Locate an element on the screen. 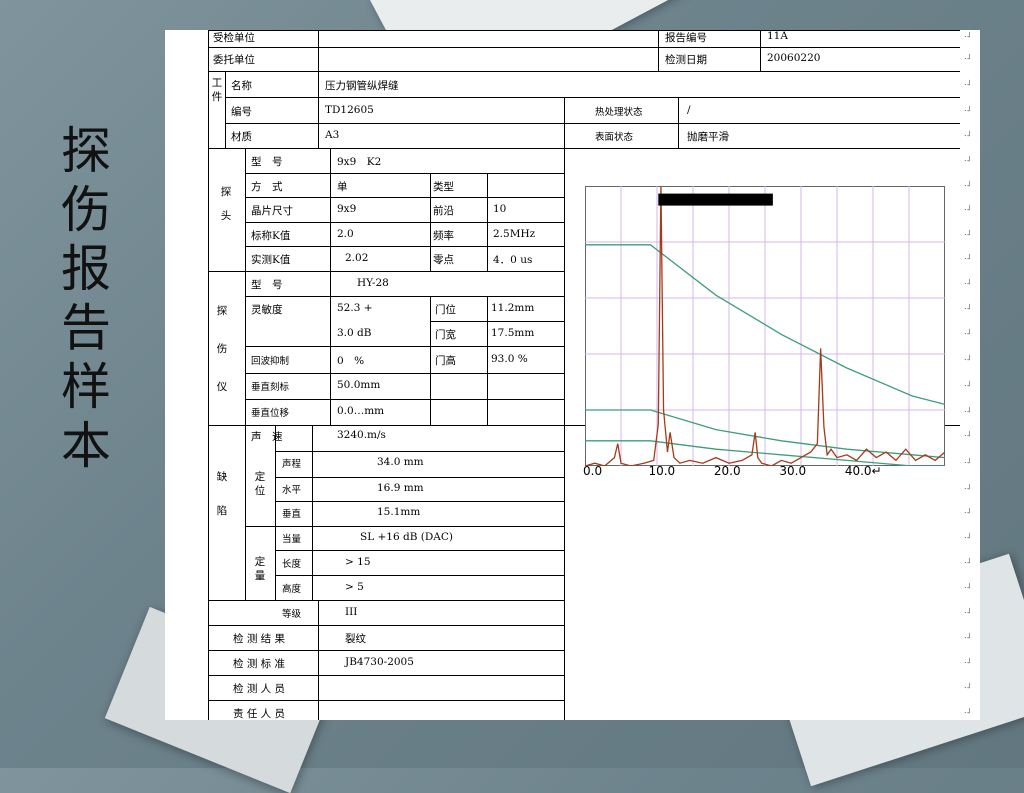  sensitivity-value-db: 3.0 dB is located at coordinates (354, 333).